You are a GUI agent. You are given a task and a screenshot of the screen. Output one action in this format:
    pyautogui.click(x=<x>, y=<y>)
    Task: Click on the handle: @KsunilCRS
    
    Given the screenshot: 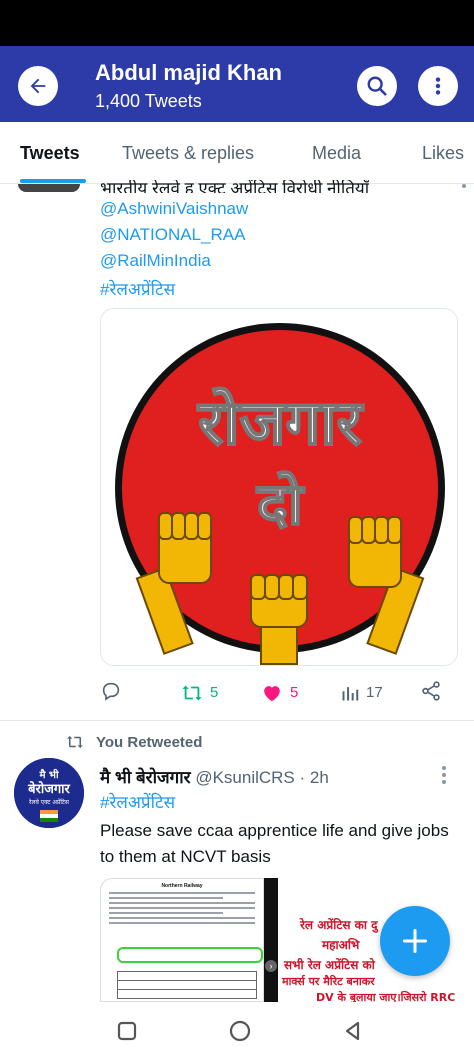 What is the action you would take?
    pyautogui.click(x=244, y=777)
    